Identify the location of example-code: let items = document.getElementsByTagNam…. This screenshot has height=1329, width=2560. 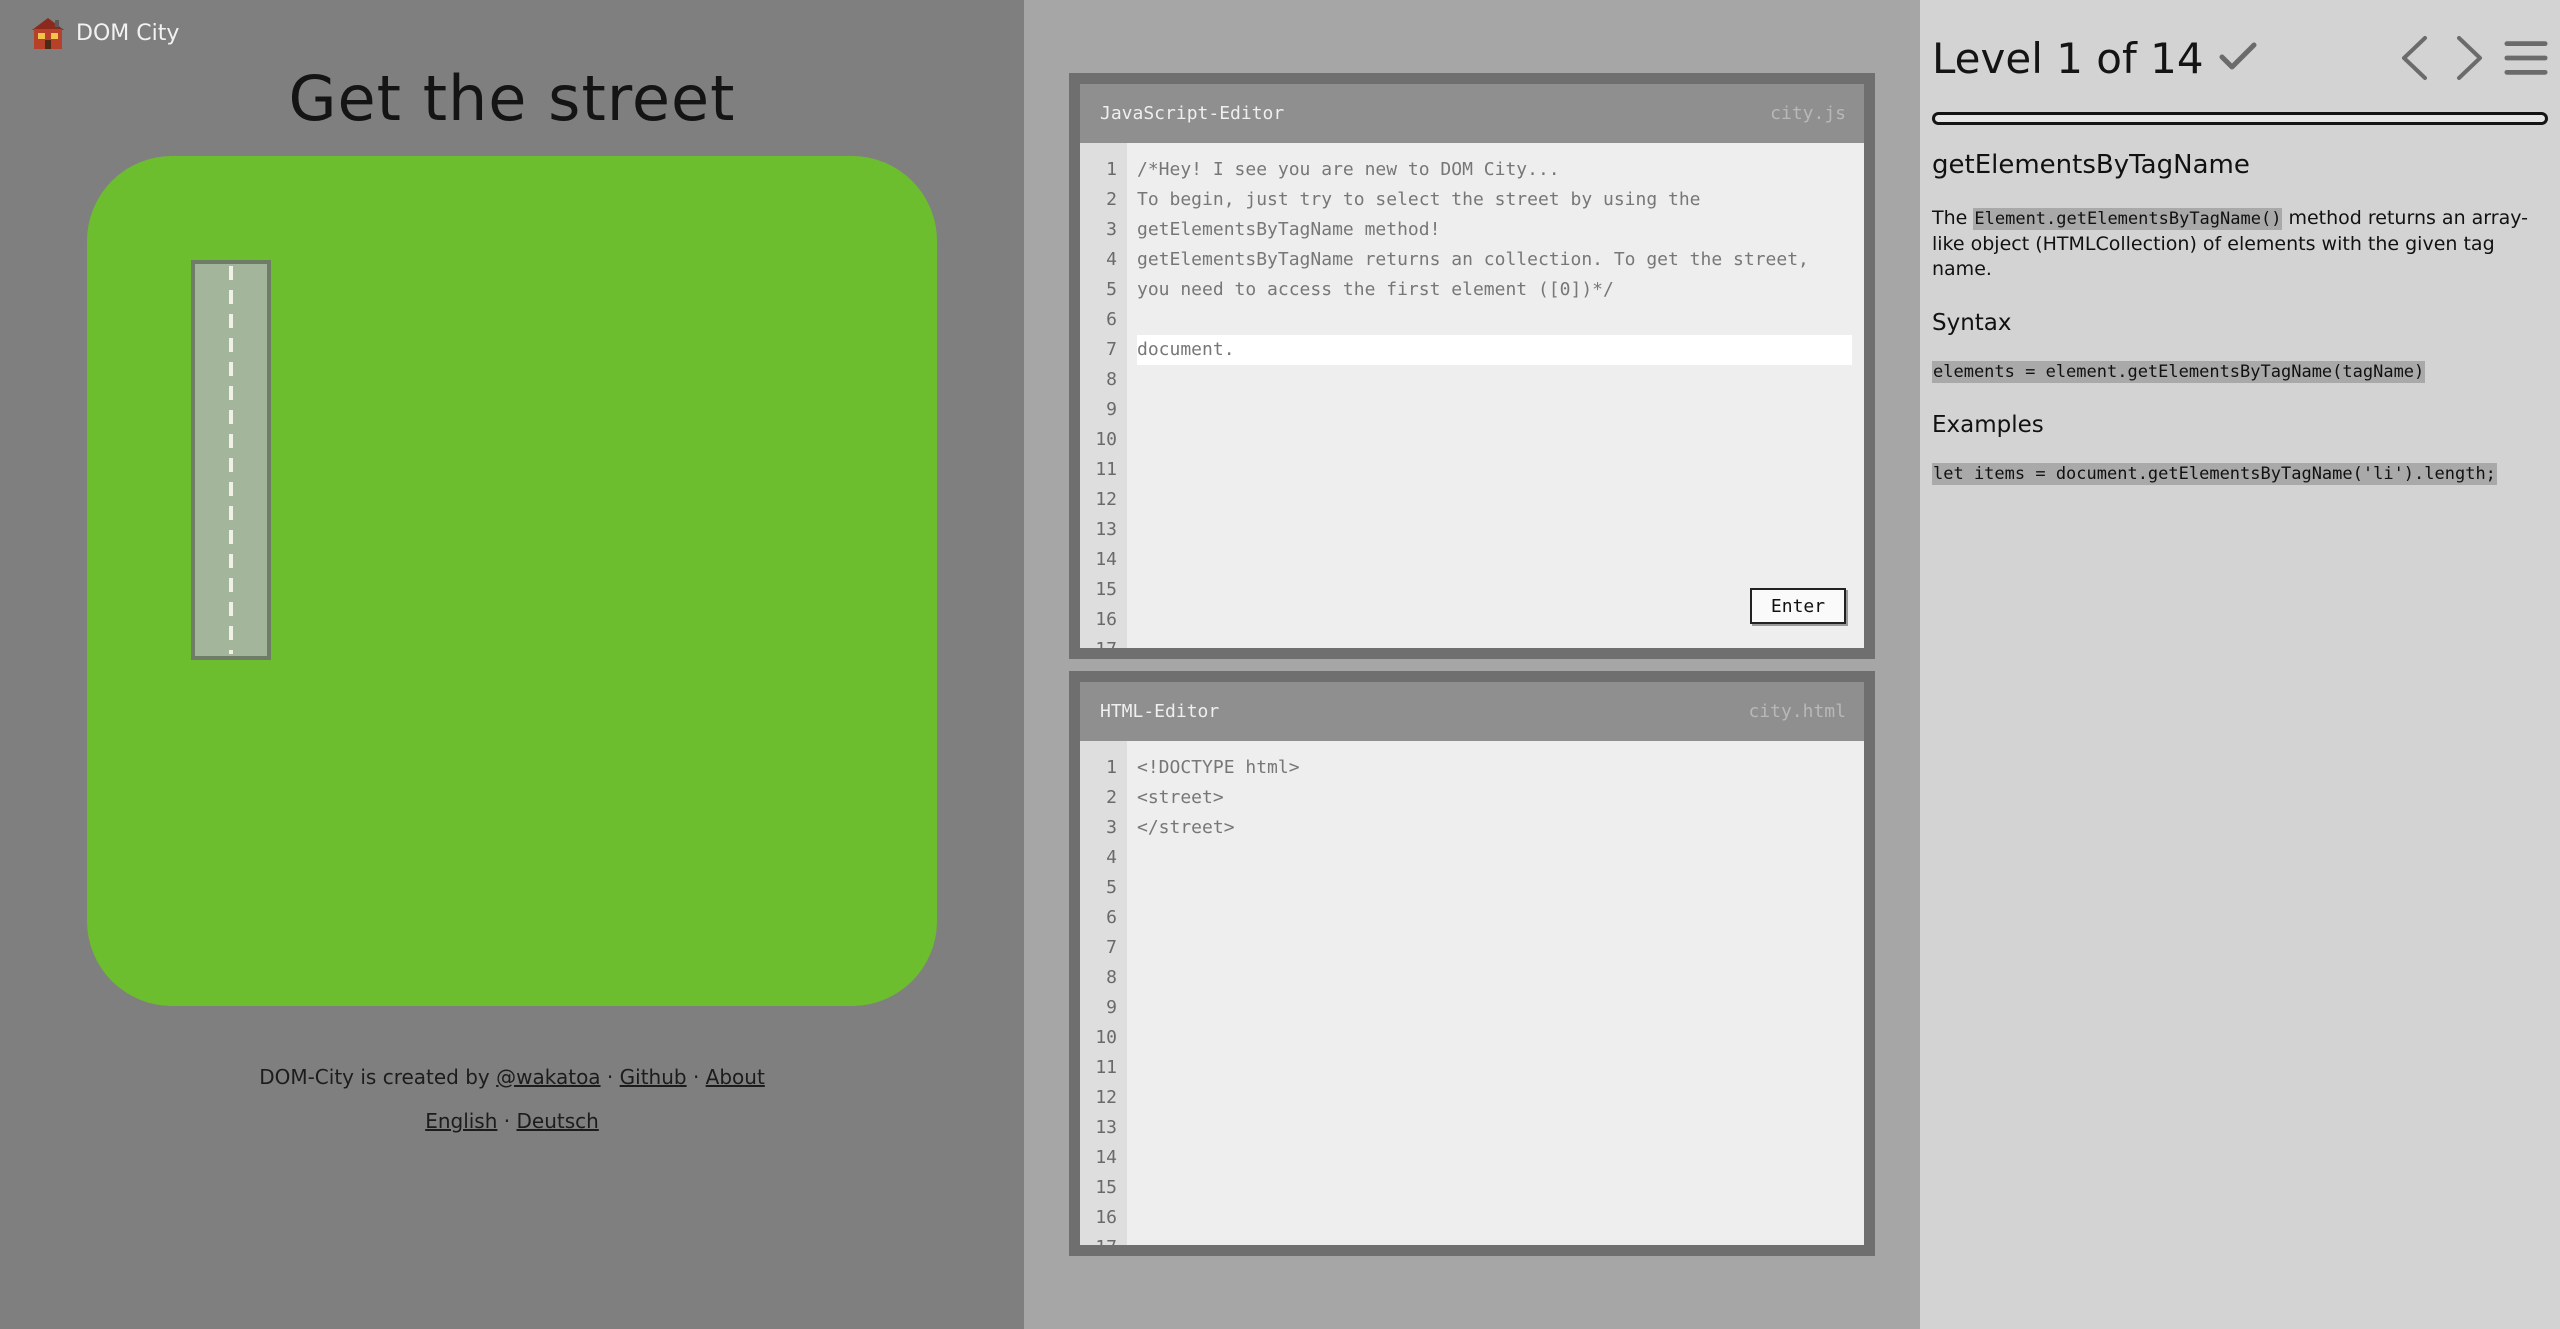
(2214, 474).